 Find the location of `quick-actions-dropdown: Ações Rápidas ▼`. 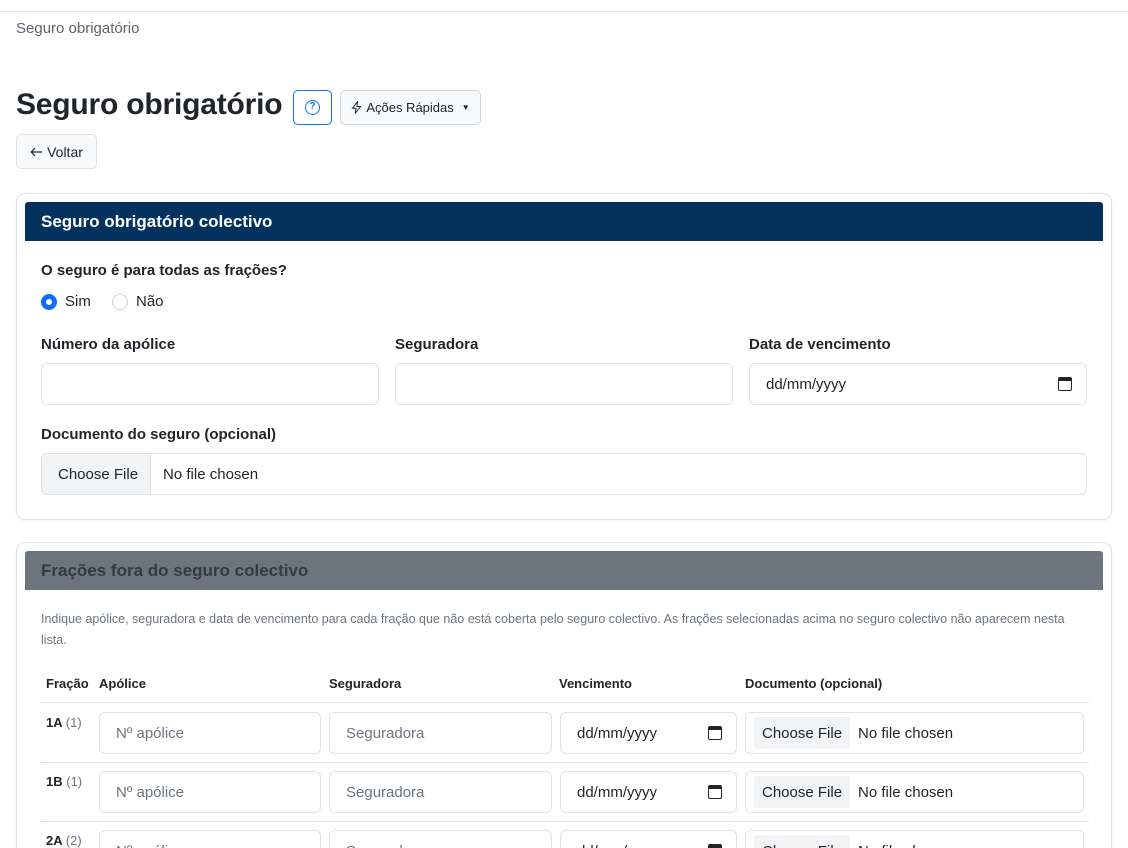

quick-actions-dropdown: Ações Rápidas ▼ is located at coordinates (410, 107).